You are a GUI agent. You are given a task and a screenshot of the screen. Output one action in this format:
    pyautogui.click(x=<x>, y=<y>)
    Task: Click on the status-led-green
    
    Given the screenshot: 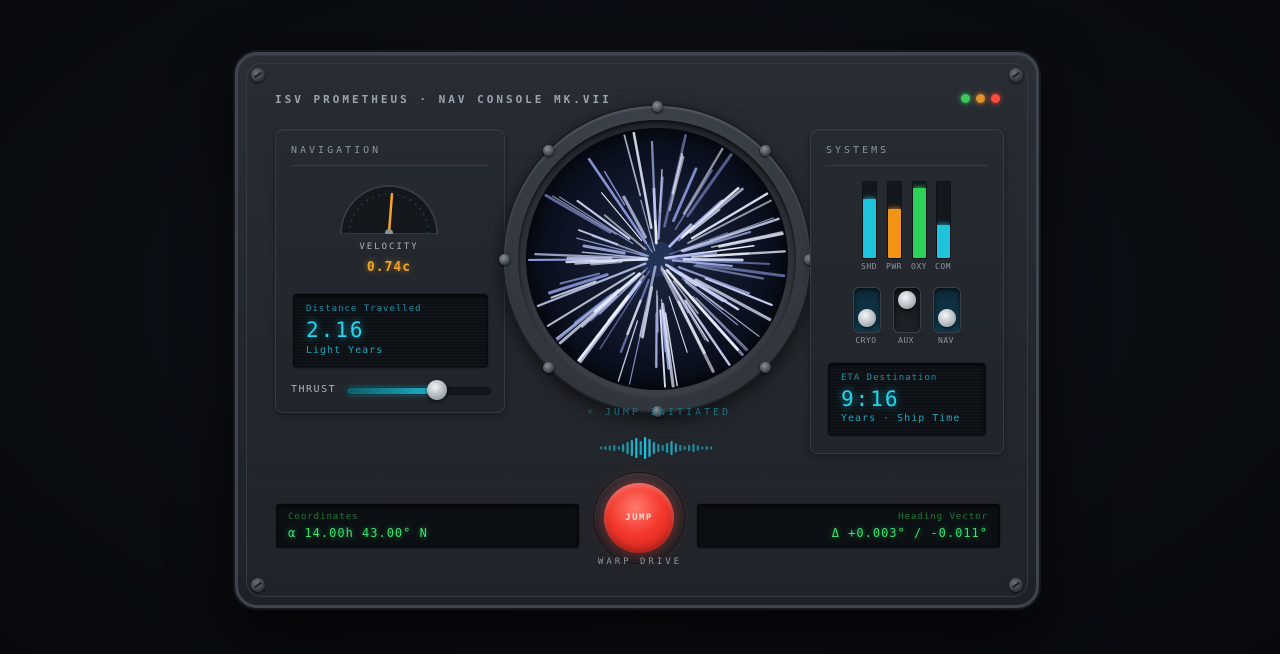 What is the action you would take?
    pyautogui.click(x=965, y=98)
    